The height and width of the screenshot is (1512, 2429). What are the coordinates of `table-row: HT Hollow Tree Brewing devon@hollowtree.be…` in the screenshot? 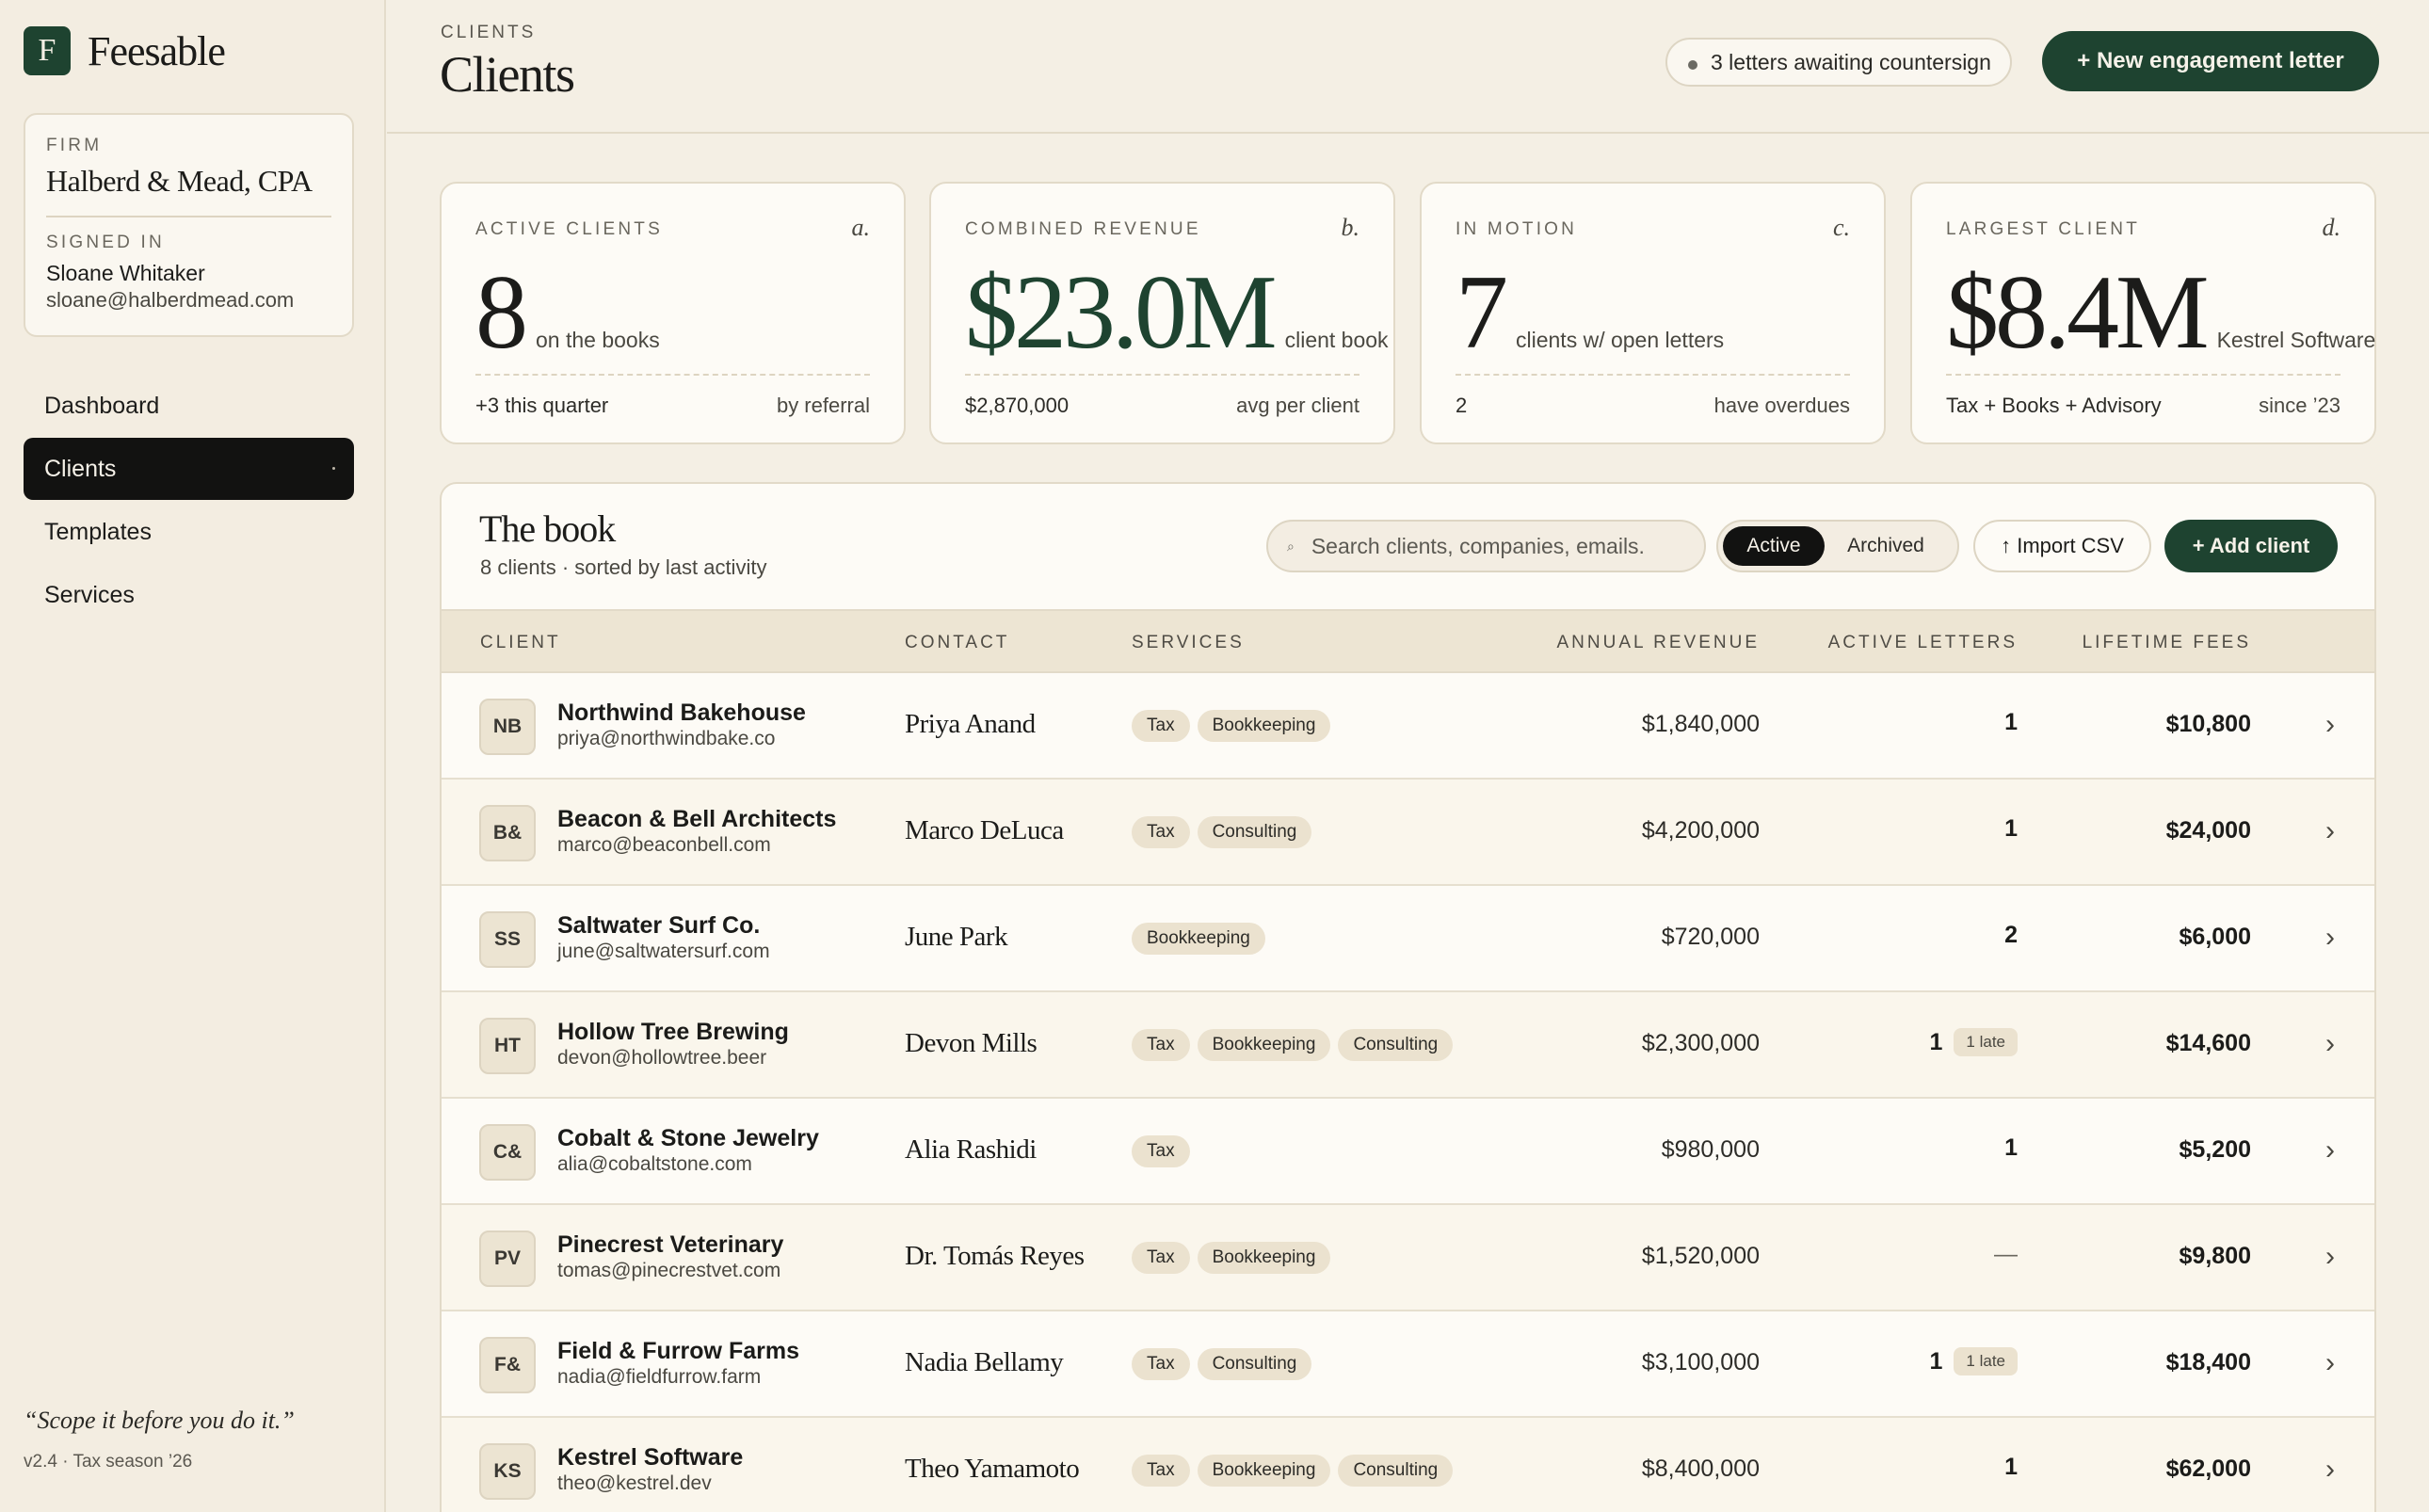 It's located at (1408, 1045).